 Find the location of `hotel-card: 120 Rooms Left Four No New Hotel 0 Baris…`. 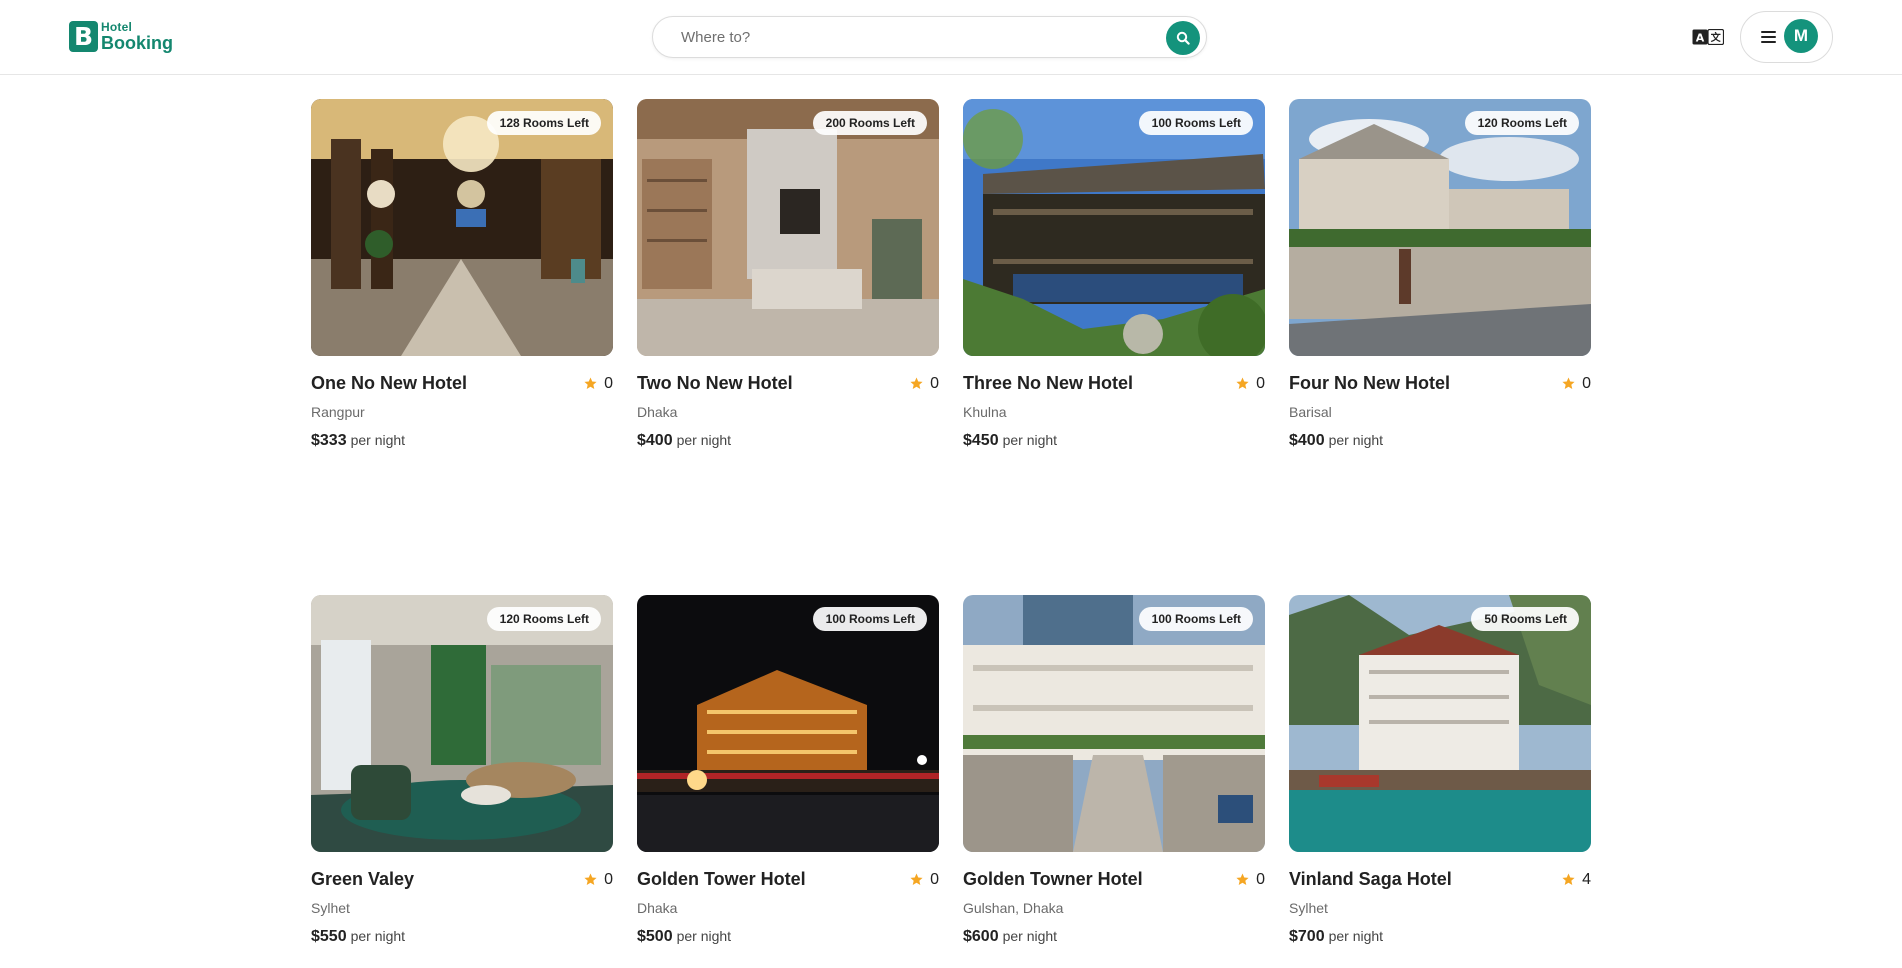

hotel-card: 120 Rooms Left Four No New Hotel 0 Baris… is located at coordinates (1440, 274).